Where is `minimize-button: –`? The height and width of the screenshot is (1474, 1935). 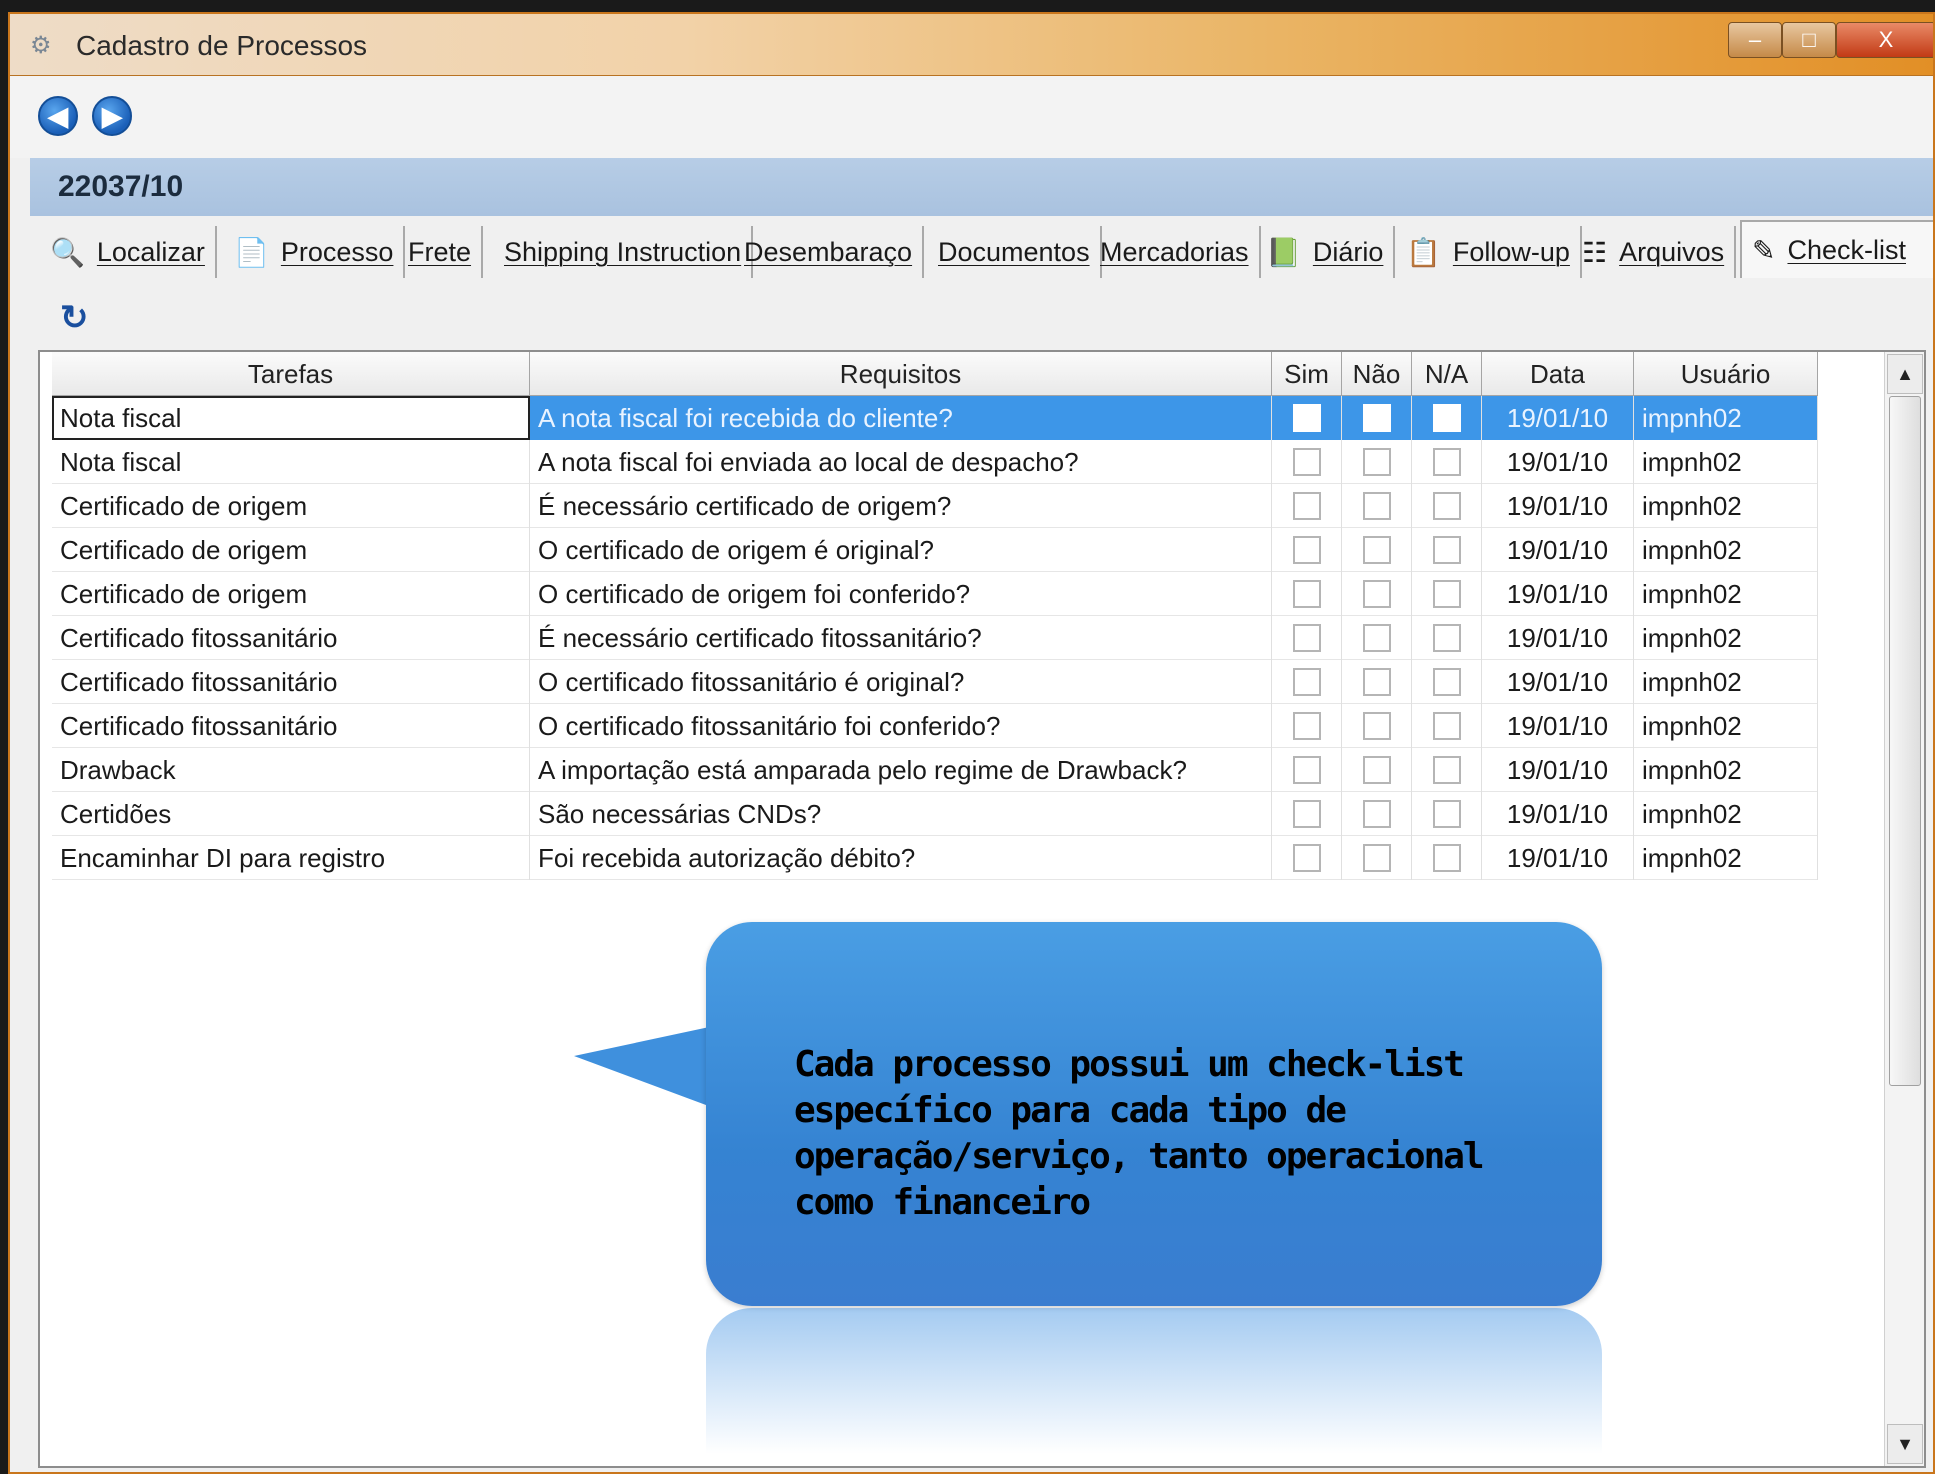 minimize-button: – is located at coordinates (1755, 40).